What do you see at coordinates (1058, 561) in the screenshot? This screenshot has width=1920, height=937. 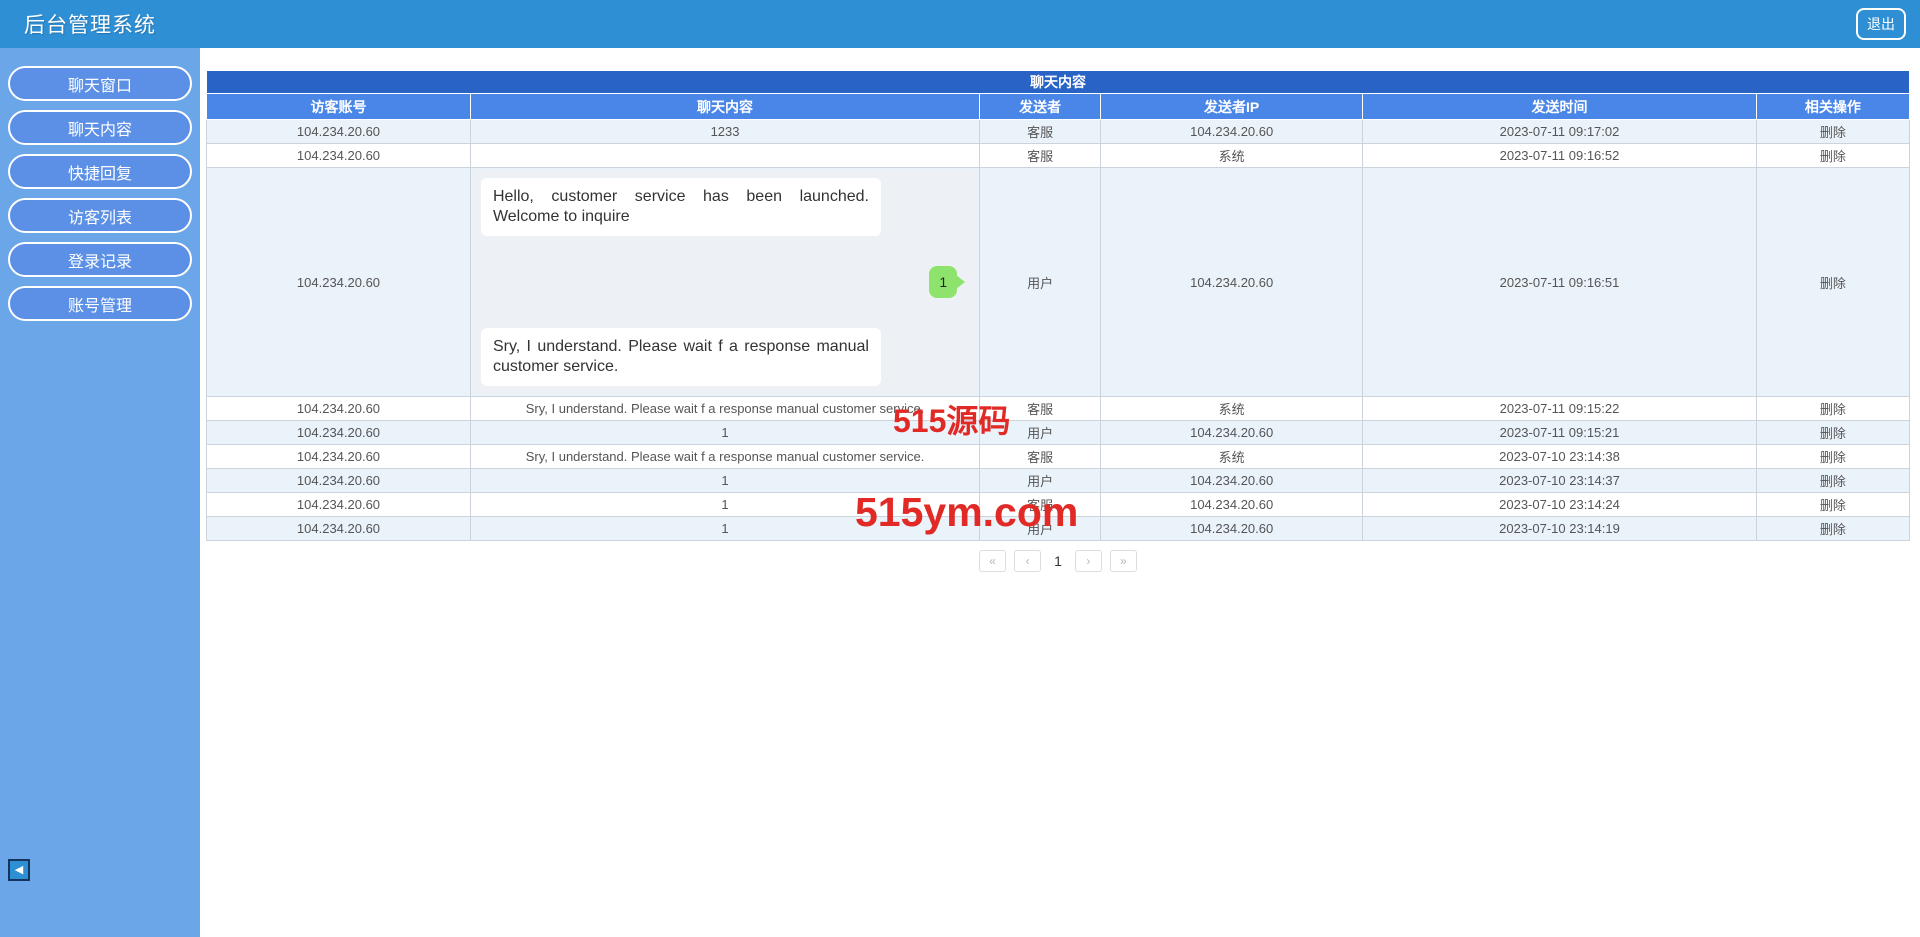 I see `page-number: 1` at bounding box center [1058, 561].